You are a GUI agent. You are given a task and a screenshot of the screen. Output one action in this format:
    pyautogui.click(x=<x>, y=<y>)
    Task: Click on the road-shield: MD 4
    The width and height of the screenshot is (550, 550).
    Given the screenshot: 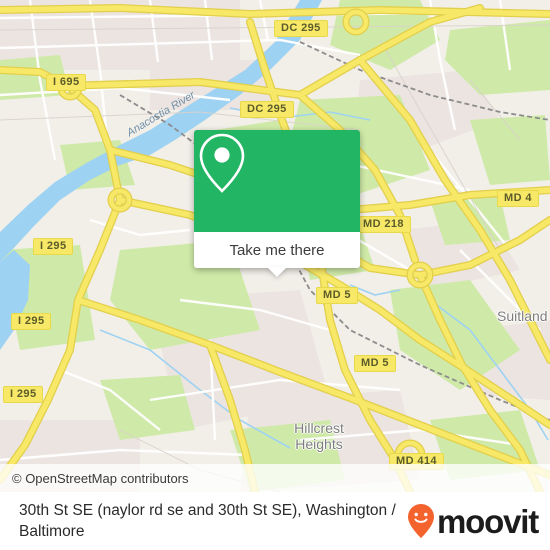 What is the action you would take?
    pyautogui.click(x=518, y=198)
    